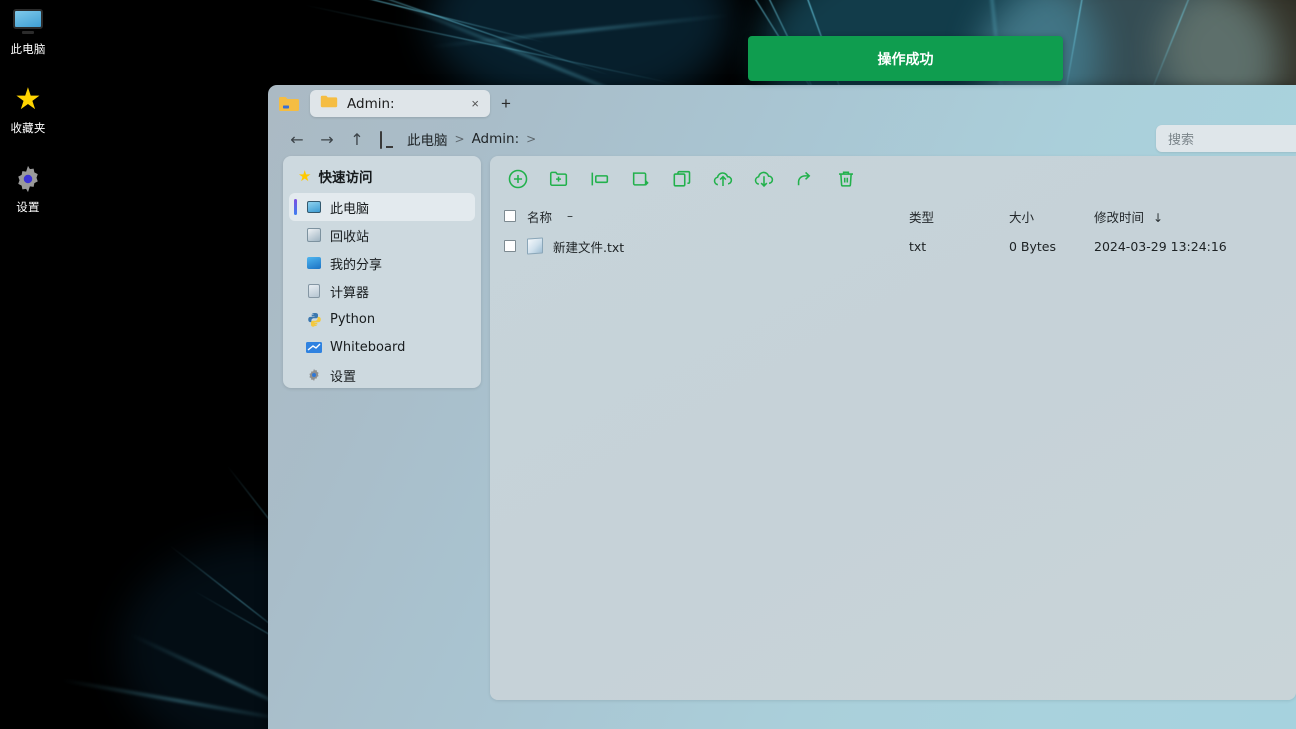 The image size is (1296, 729). What do you see at coordinates (357, 139) in the screenshot?
I see `up-button: ↑` at bounding box center [357, 139].